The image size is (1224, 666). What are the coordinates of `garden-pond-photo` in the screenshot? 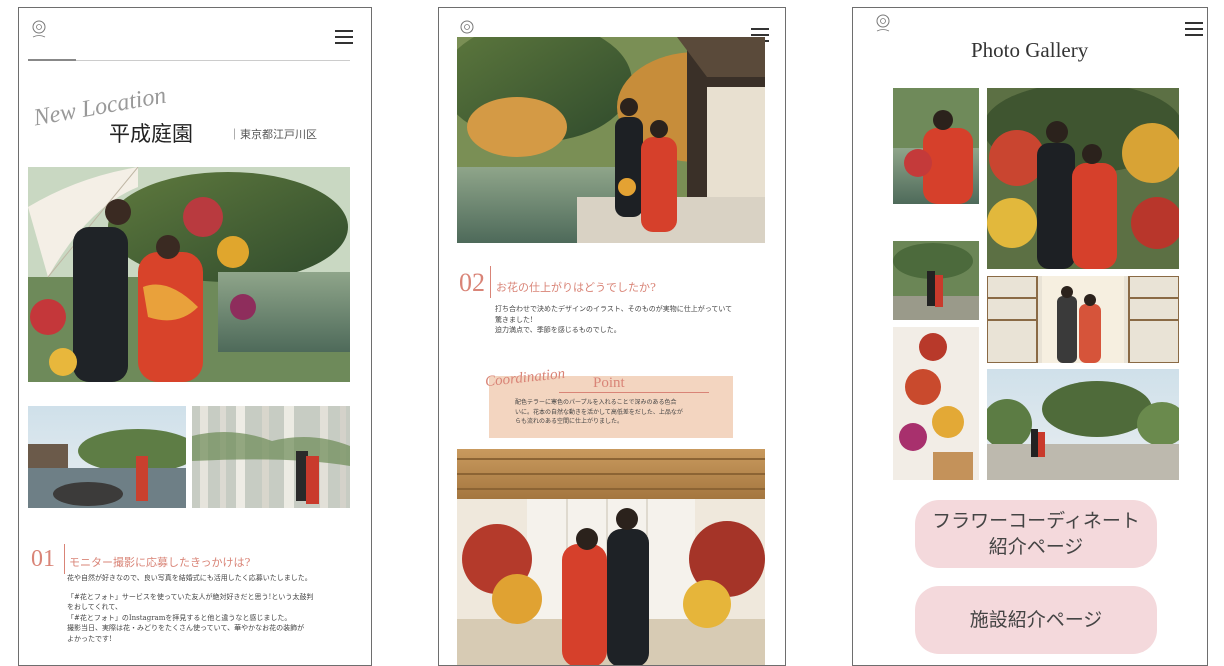 It's located at (107, 457).